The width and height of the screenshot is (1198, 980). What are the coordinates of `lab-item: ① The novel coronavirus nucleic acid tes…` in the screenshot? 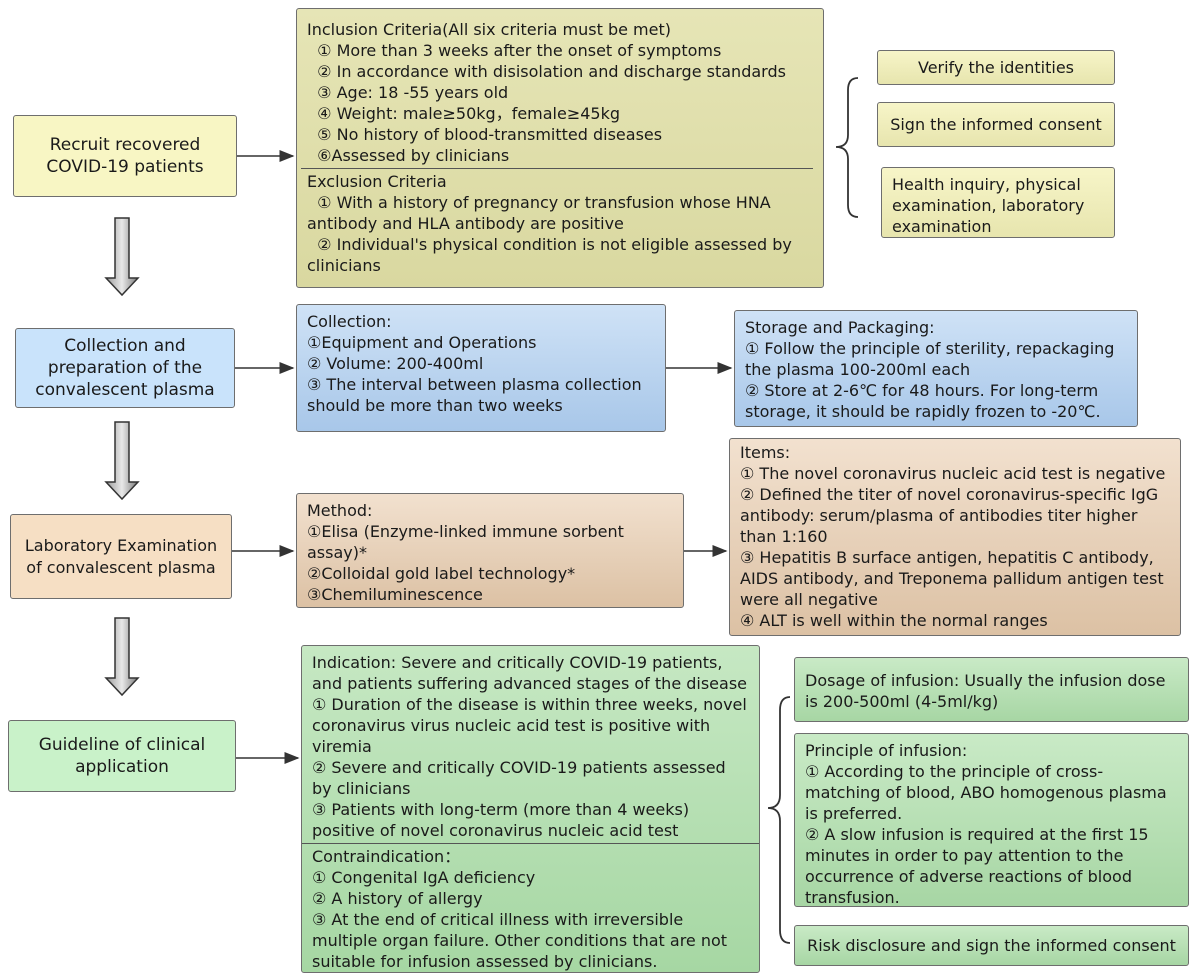 It's located at (953, 473).